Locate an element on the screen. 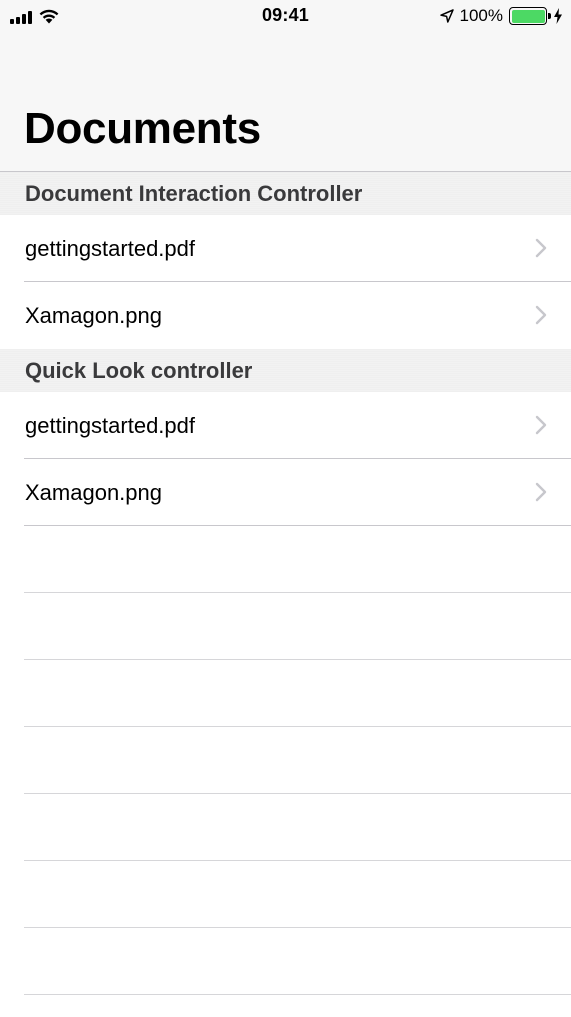 This screenshot has width=571, height=1017. row-section1-xamagon-png: Xamagon.png is located at coordinates (285, 315).